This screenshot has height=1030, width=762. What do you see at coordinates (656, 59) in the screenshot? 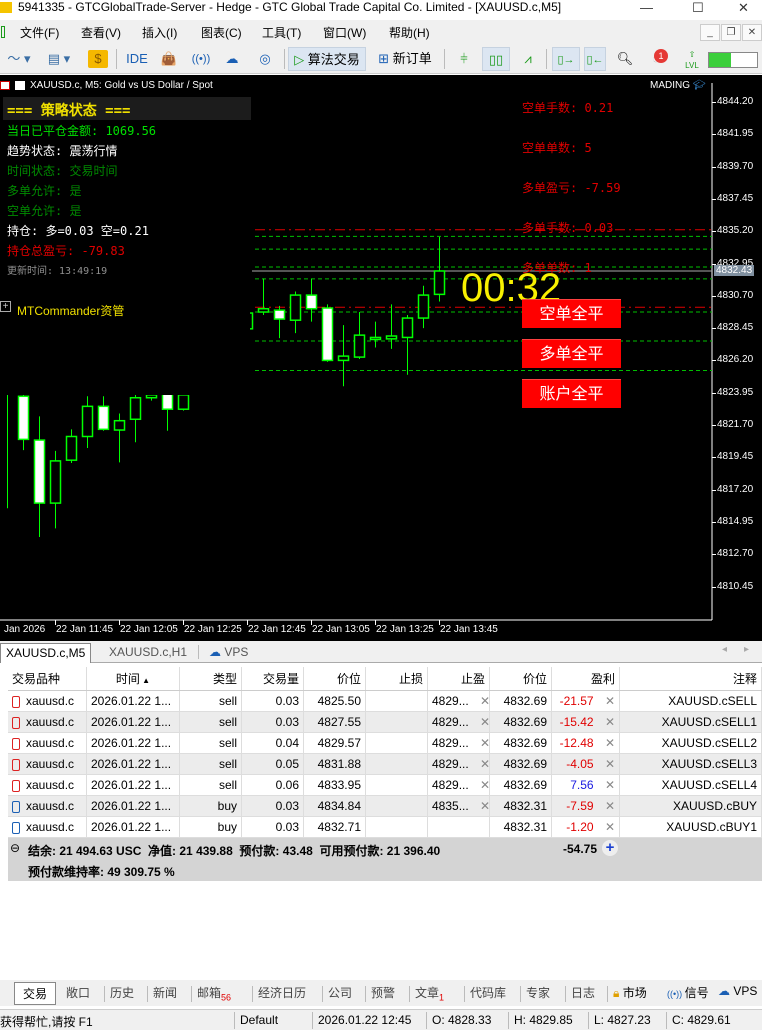
I see `notifications-icon: ◔1` at bounding box center [656, 59].